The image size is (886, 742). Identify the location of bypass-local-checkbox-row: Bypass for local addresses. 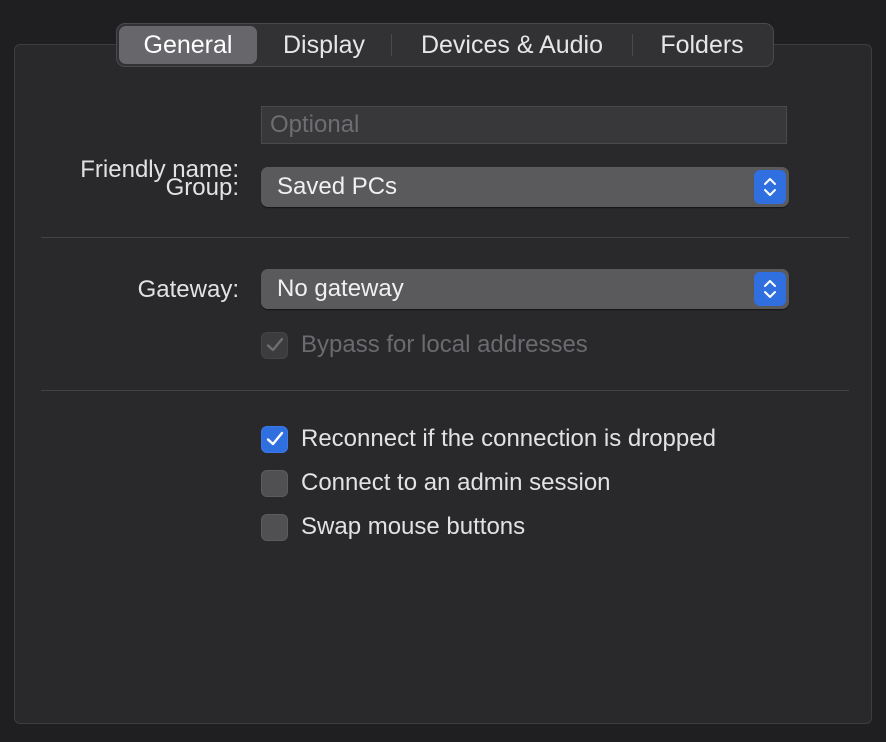
(424, 345).